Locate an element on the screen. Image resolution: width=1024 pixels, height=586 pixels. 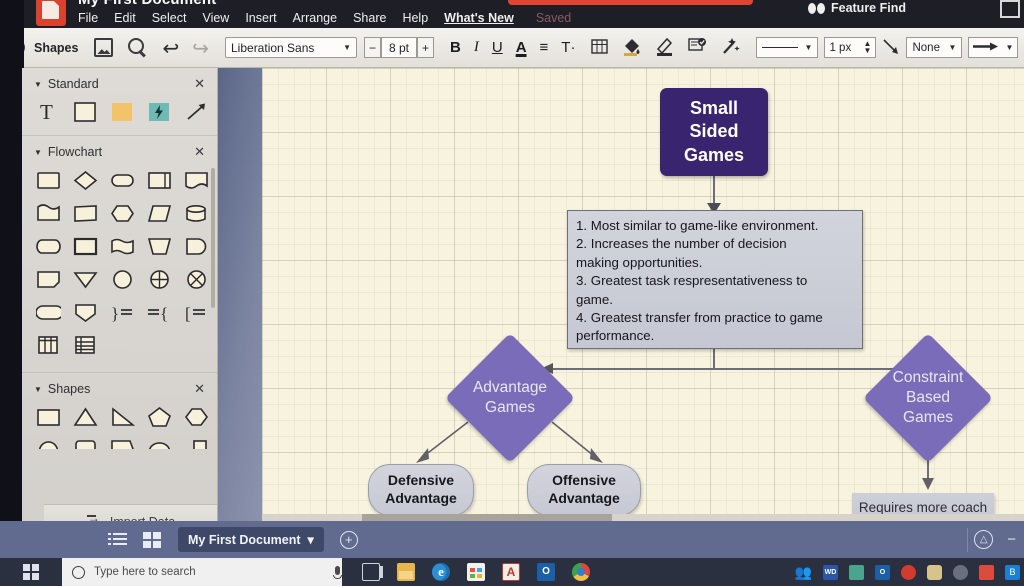
menu-item-file: File is located at coordinates (88, 18).